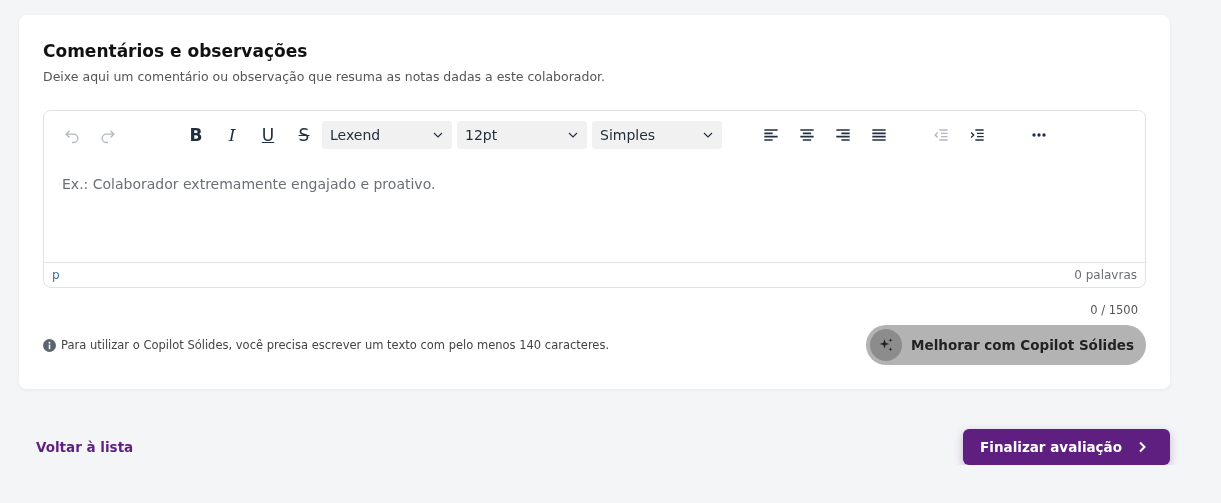 The width and height of the screenshot is (1221, 503). What do you see at coordinates (249, 184) in the screenshot?
I see `placeholder-text: Ex.: Colaborador extremamente engajado e proativo.` at bounding box center [249, 184].